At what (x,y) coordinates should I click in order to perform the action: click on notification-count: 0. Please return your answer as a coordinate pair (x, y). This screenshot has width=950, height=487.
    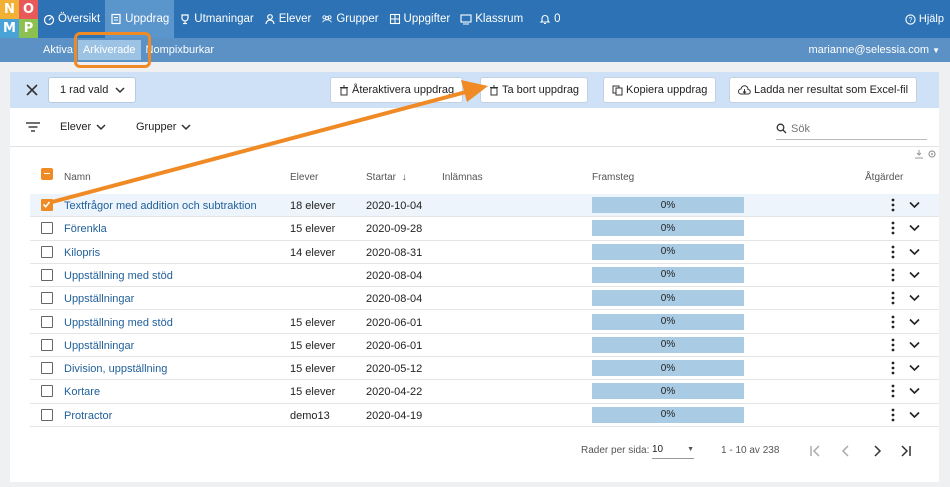
    Looking at the image, I should click on (557, 19).